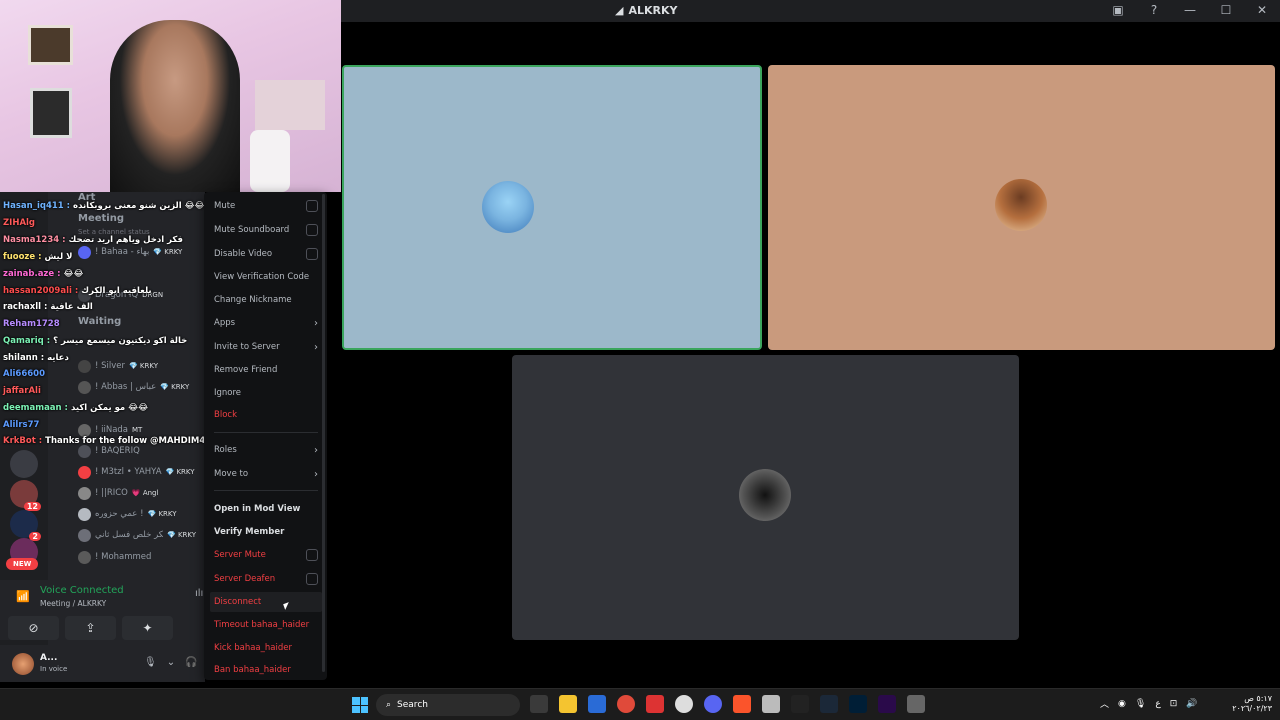 This screenshot has height=720, width=1280. Describe the element at coordinates (858, 704) in the screenshot. I see `photoshop-icon` at that location.